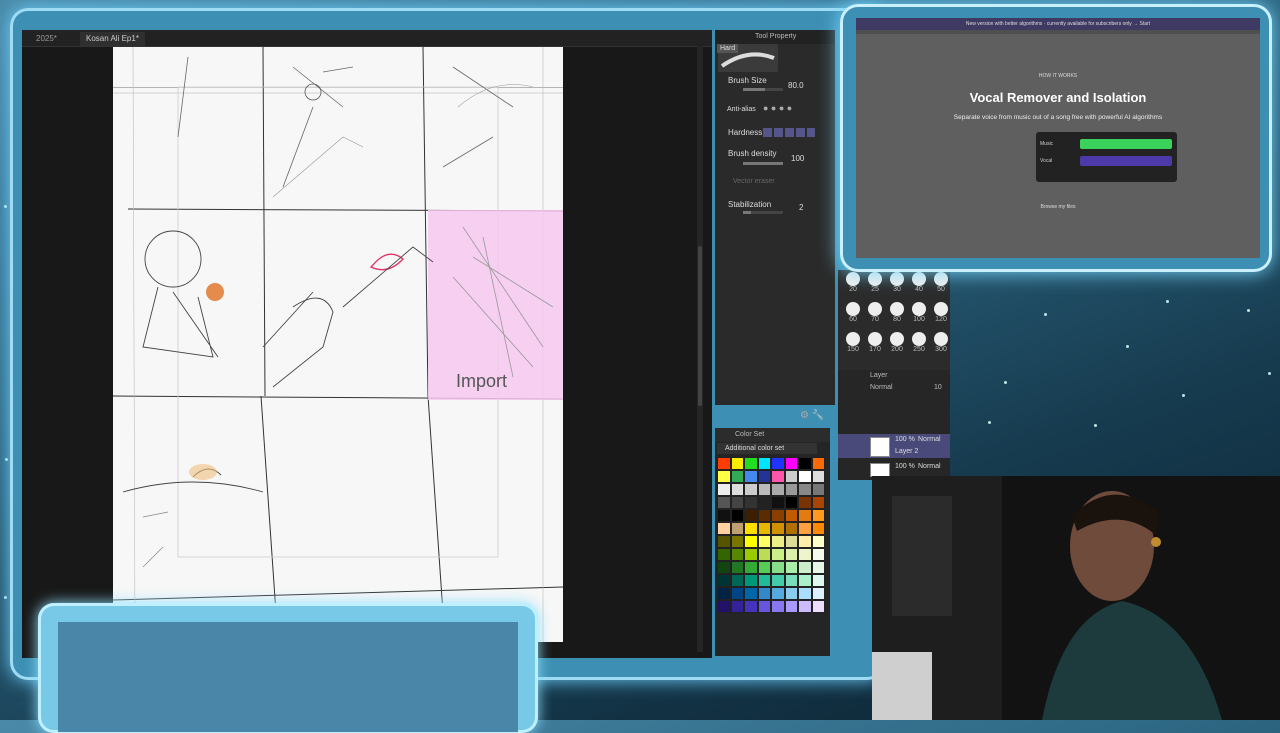  What do you see at coordinates (881, 387) in the screenshot?
I see `layer-blend-mode: Normal` at bounding box center [881, 387].